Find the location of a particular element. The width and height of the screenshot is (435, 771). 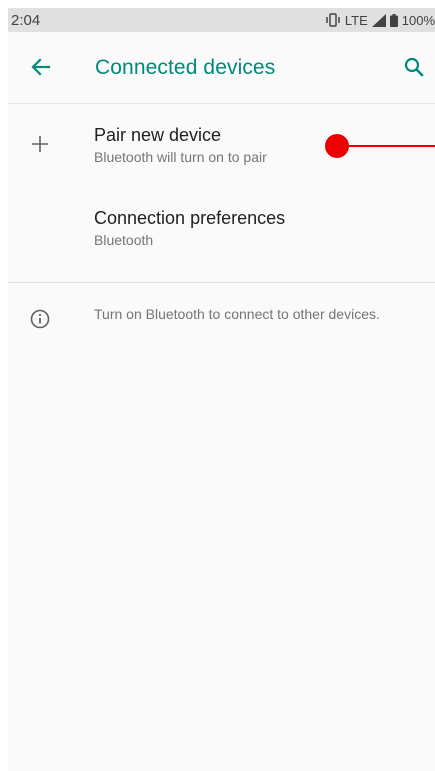

battery-icon is located at coordinates (393, 20).